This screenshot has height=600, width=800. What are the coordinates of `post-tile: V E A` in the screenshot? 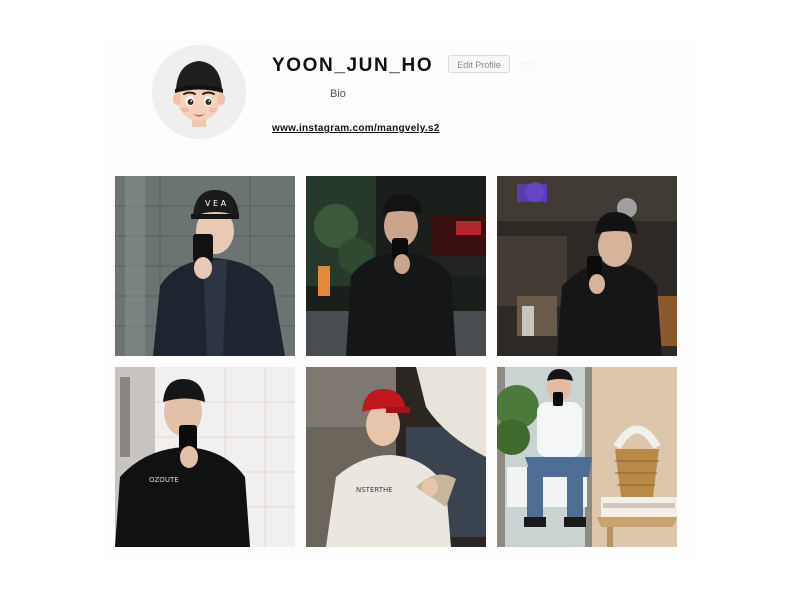 It's located at (205, 266).